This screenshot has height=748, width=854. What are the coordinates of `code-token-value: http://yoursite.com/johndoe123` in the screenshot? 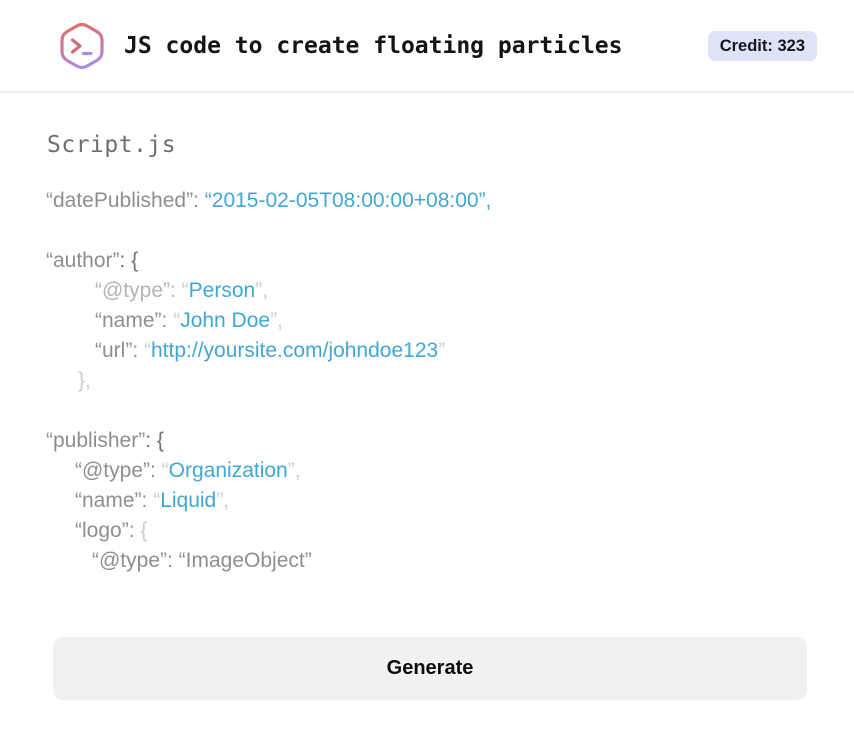 It's located at (295, 350).